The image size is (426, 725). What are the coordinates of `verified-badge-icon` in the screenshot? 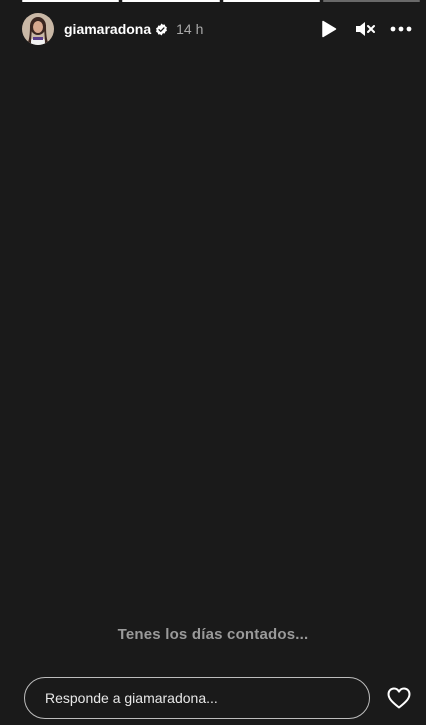 It's located at (161, 29).